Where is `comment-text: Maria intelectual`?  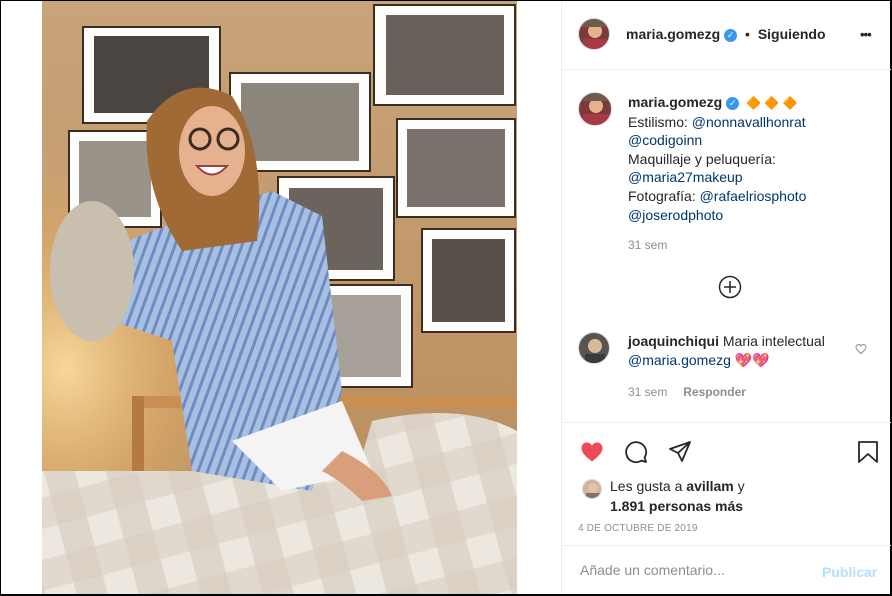
comment-text: Maria intelectual is located at coordinates (773, 341).